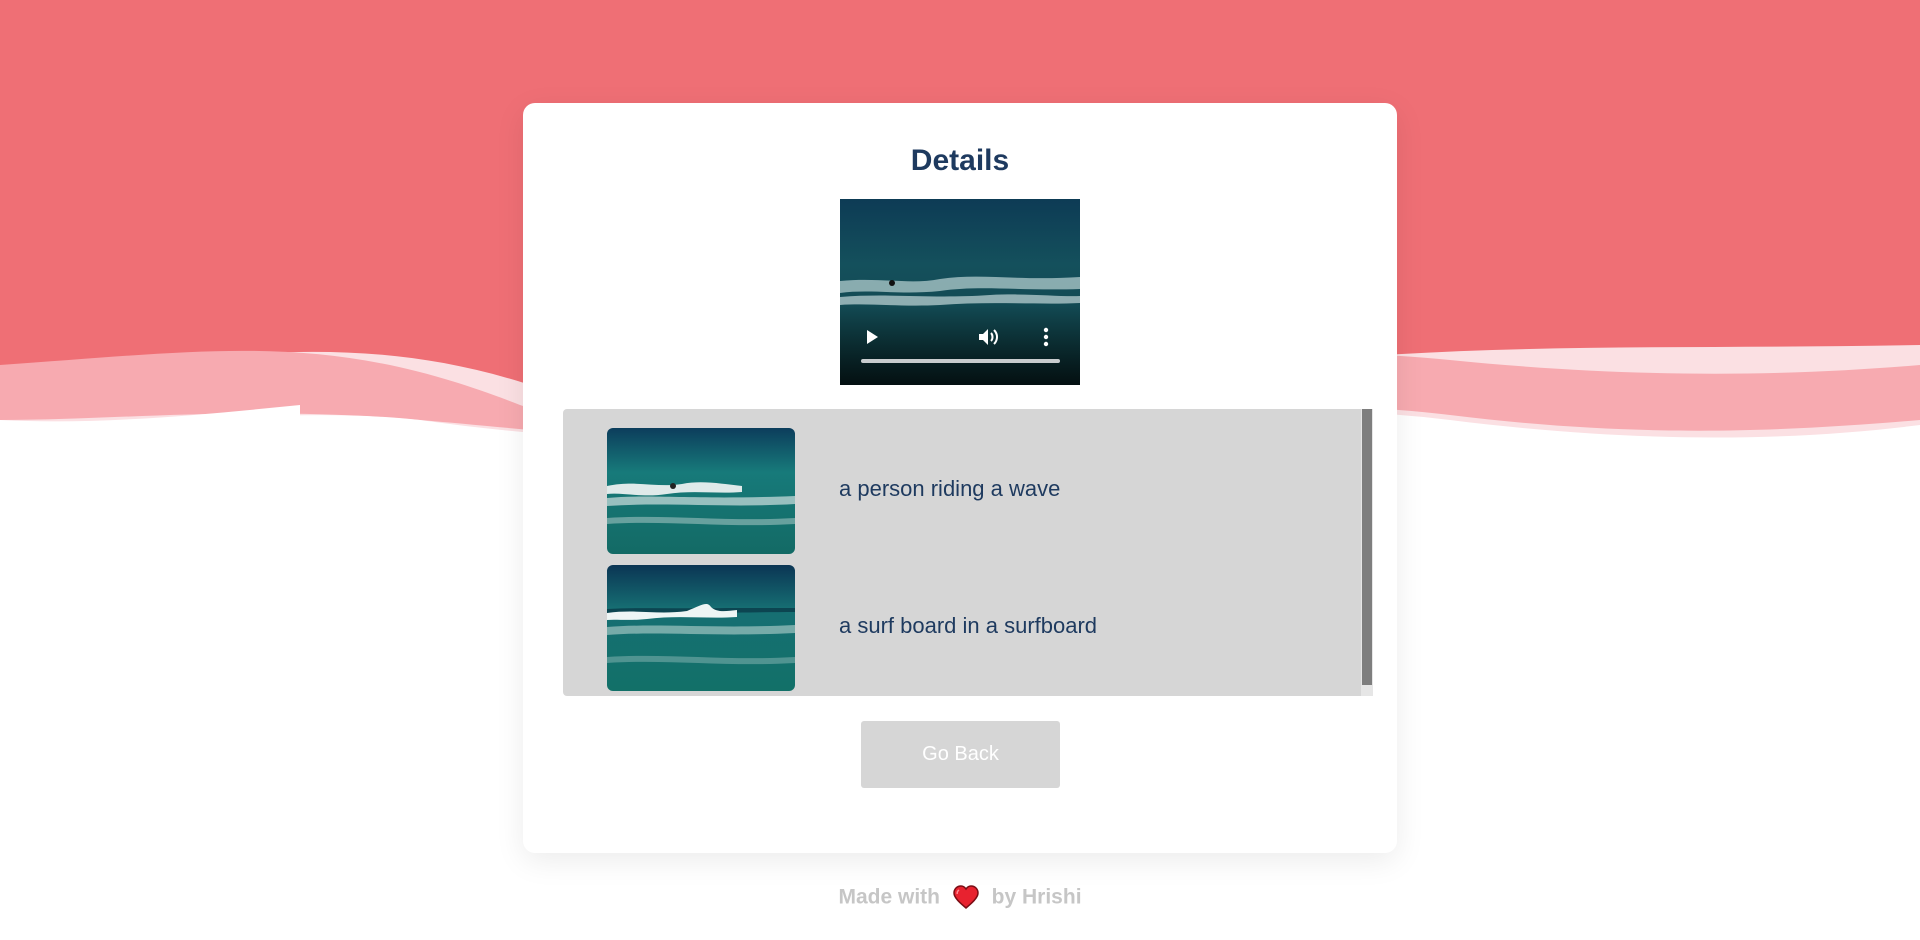  I want to click on result-caption: a surf board in a surfboard, so click(968, 625).